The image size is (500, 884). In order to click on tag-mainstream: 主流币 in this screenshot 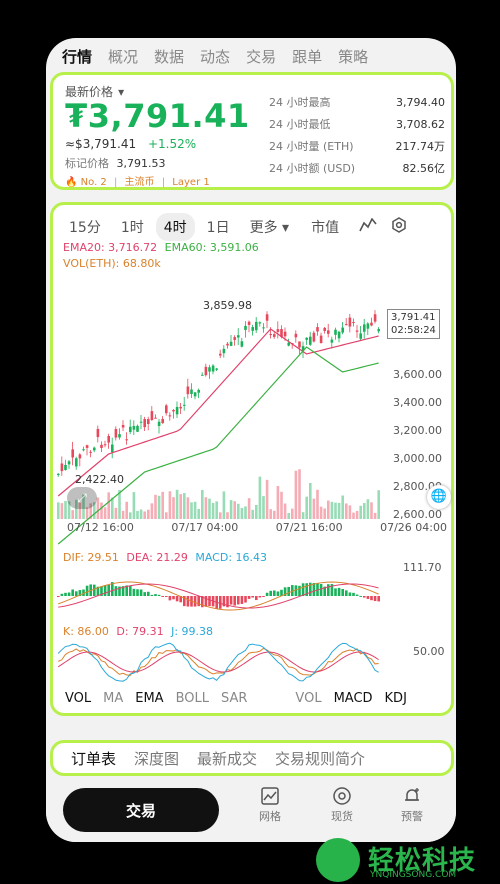, I will do `click(140, 182)`.